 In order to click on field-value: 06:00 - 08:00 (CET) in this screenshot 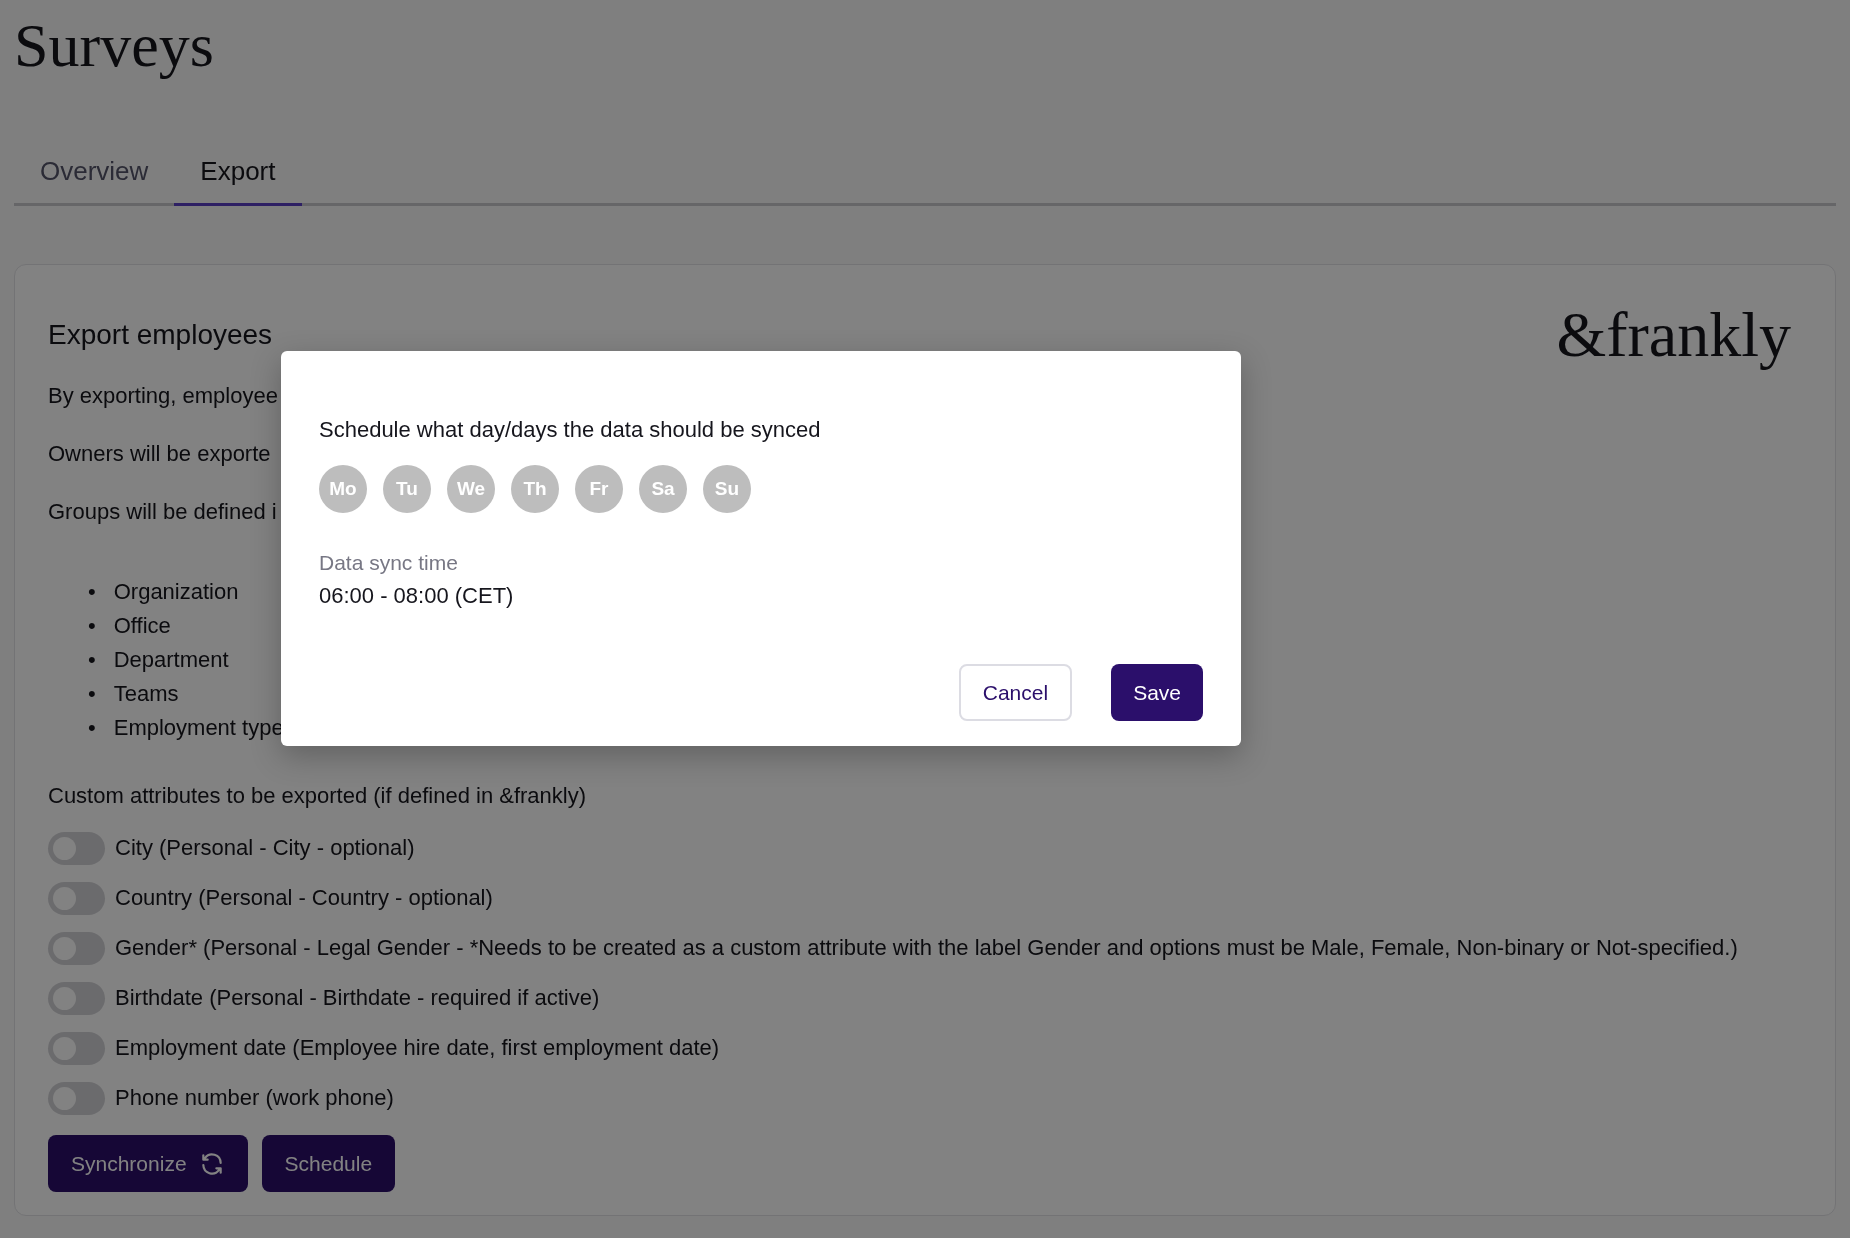, I will do `click(416, 596)`.